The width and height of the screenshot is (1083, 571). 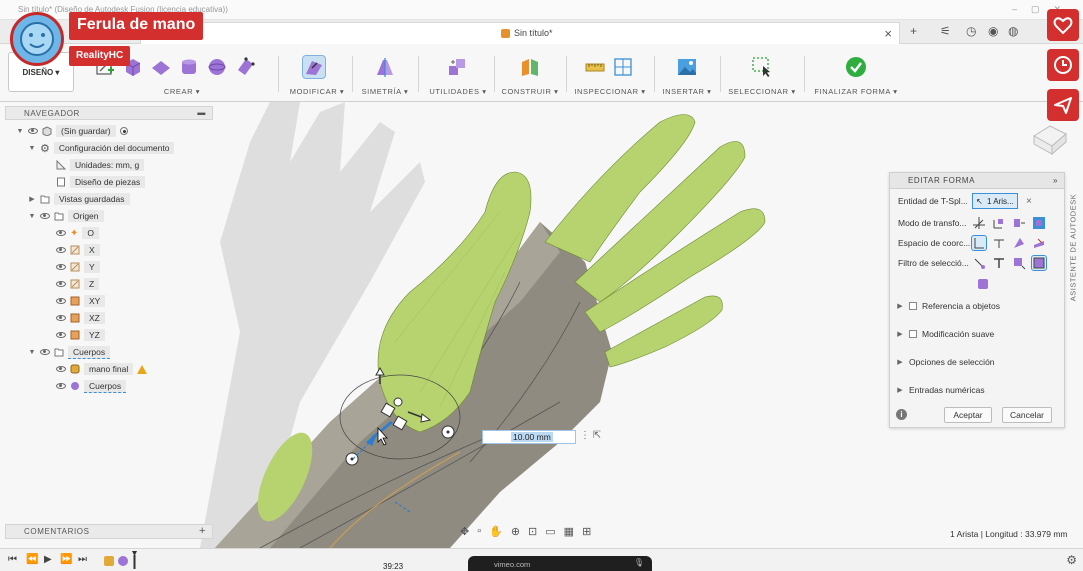 I want to click on translate-icon, so click(x=999, y=223).